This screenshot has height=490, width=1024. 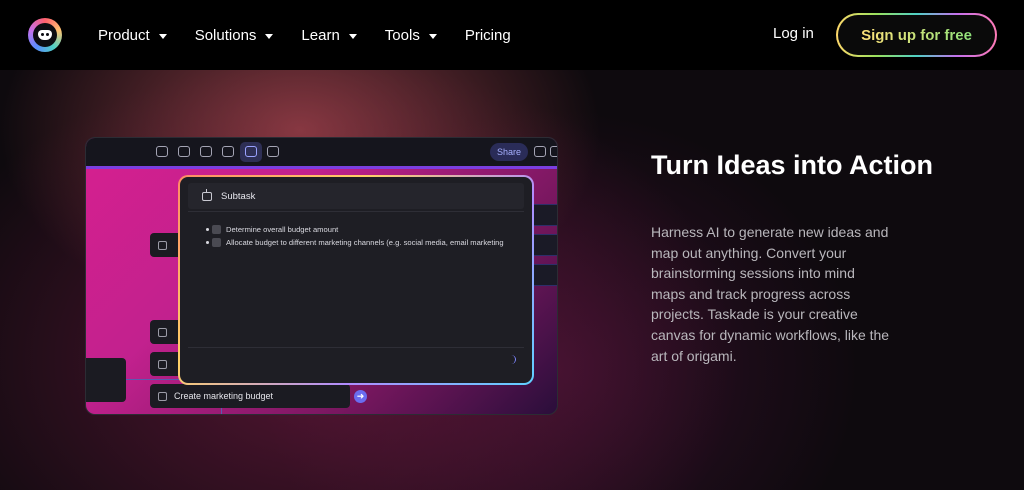 I want to click on list-view-icon, so click(x=162, y=151).